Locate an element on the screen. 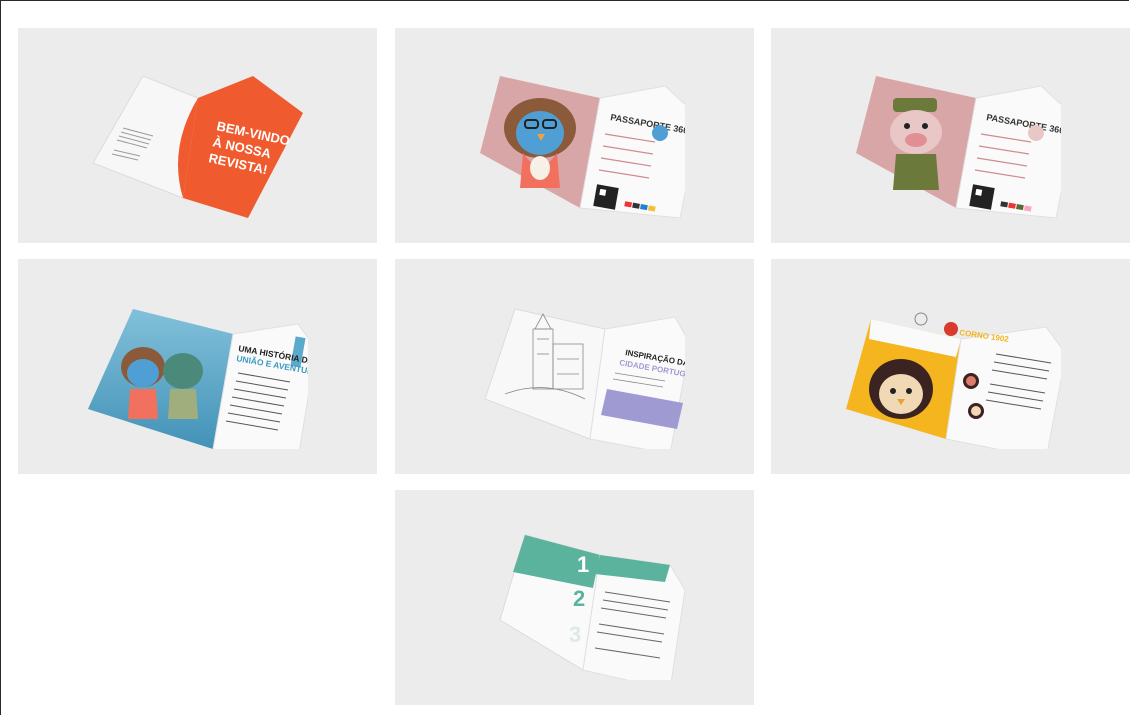 This screenshot has width=1131, height=717. tile-passport-pig: PASSAPORTE 360 is located at coordinates (950, 135).